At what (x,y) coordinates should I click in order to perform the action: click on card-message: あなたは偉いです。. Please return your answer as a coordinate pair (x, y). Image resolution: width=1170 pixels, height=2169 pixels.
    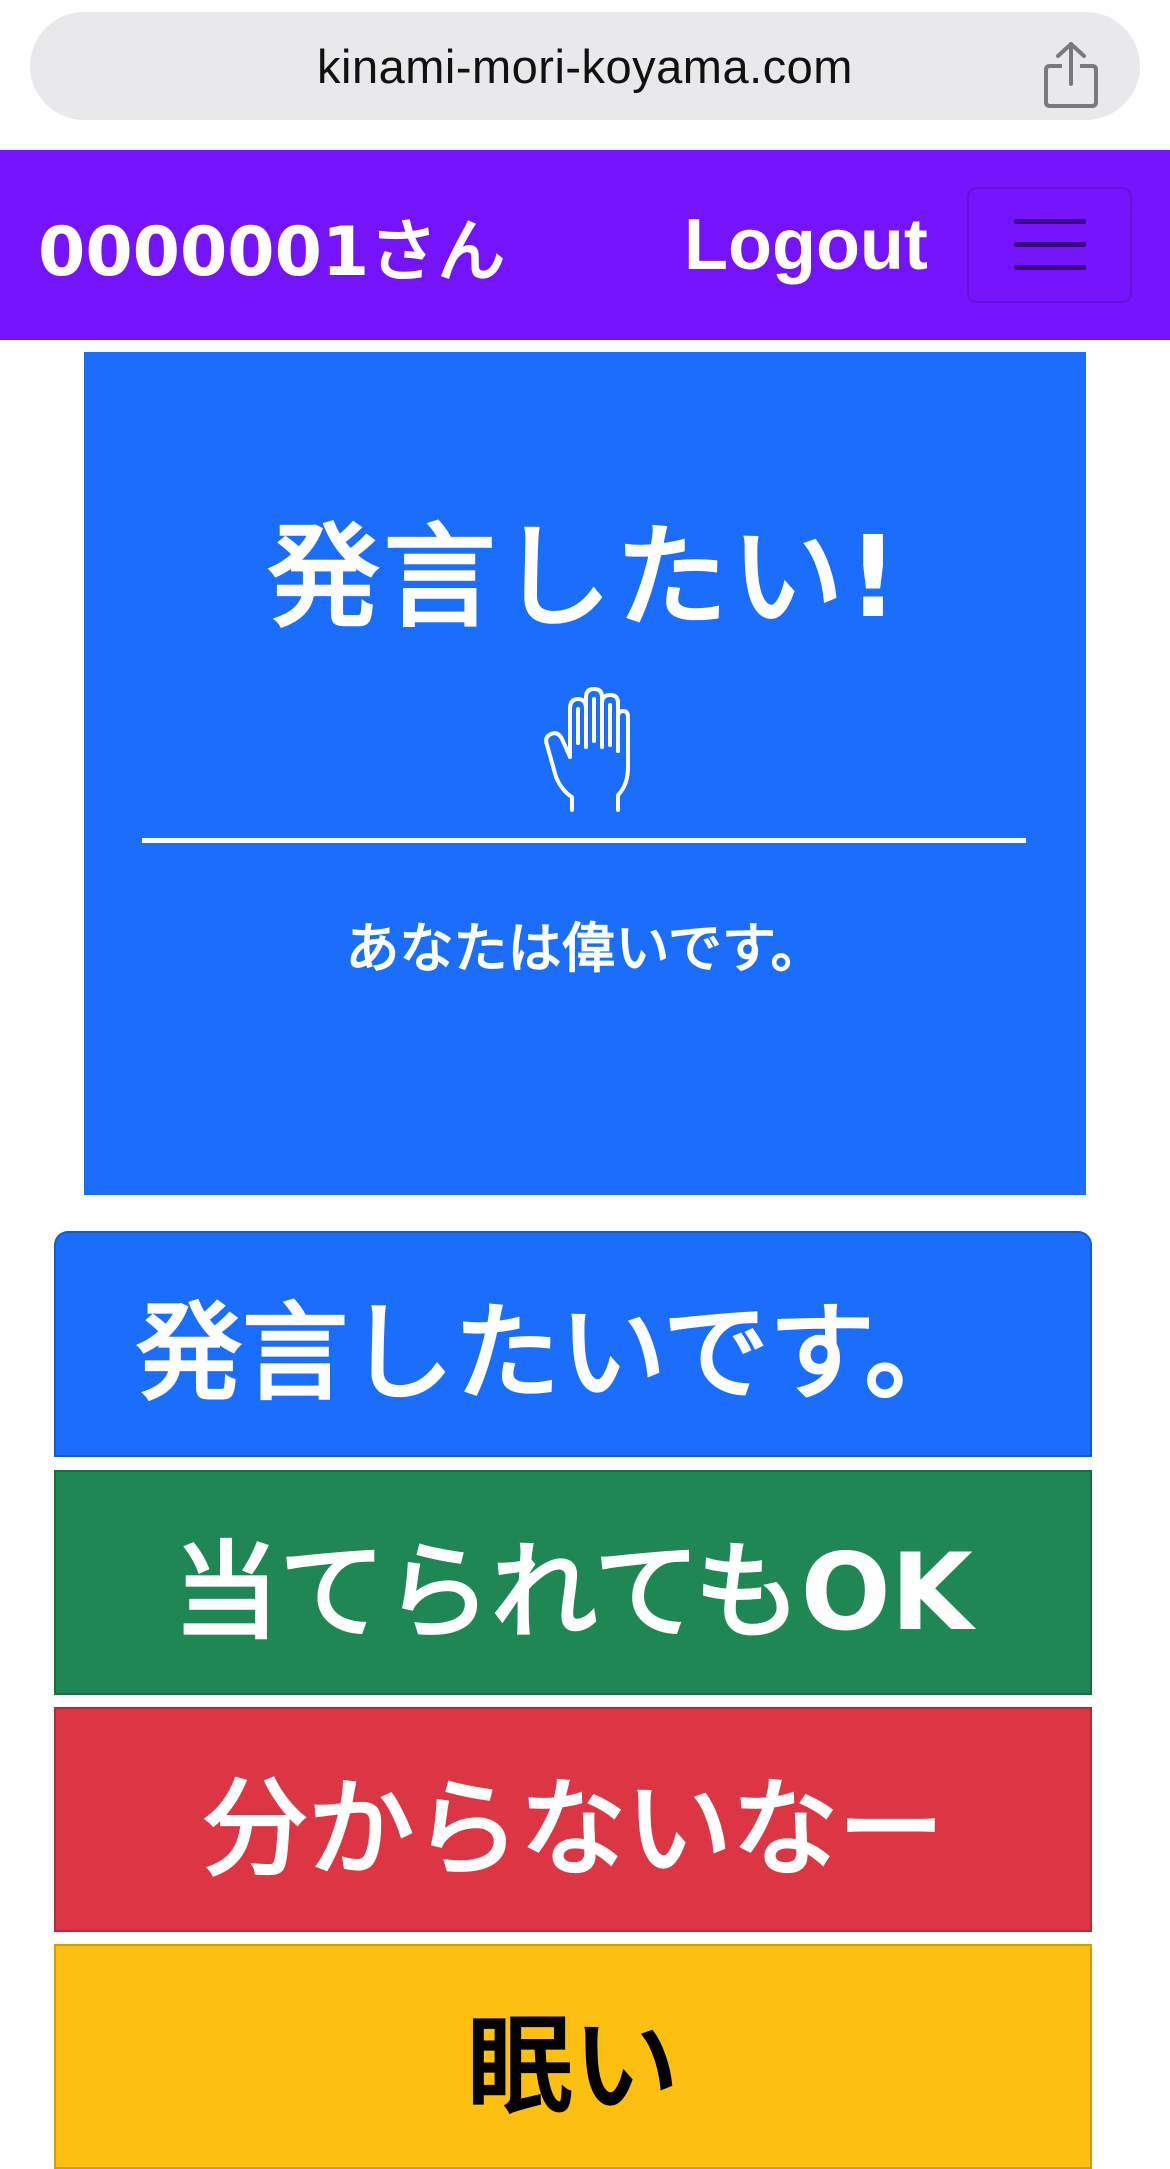
    Looking at the image, I should click on (585, 948).